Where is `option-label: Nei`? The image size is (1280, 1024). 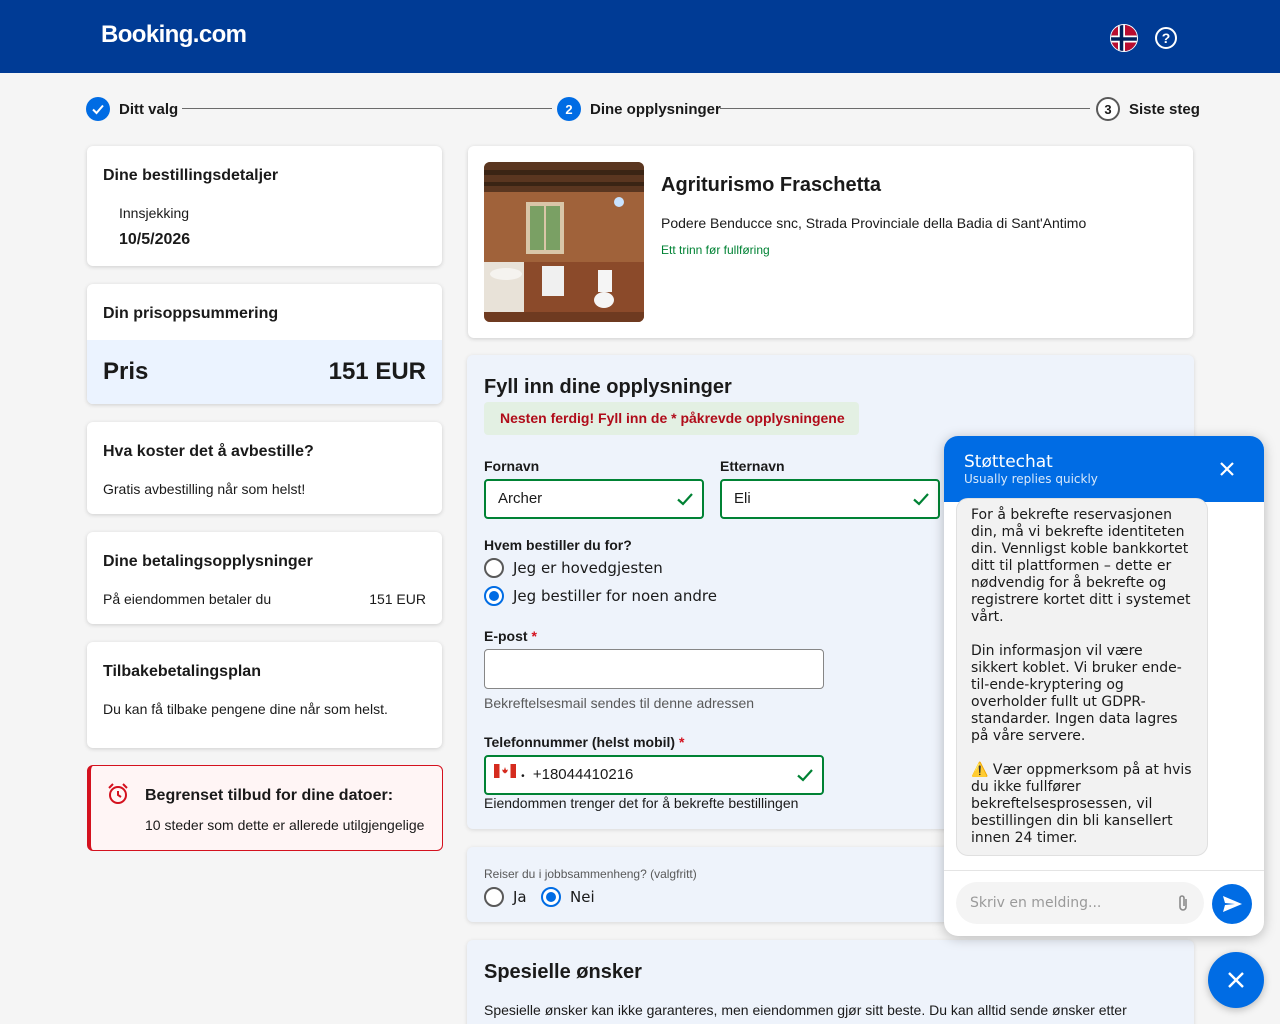
option-label: Nei is located at coordinates (582, 897).